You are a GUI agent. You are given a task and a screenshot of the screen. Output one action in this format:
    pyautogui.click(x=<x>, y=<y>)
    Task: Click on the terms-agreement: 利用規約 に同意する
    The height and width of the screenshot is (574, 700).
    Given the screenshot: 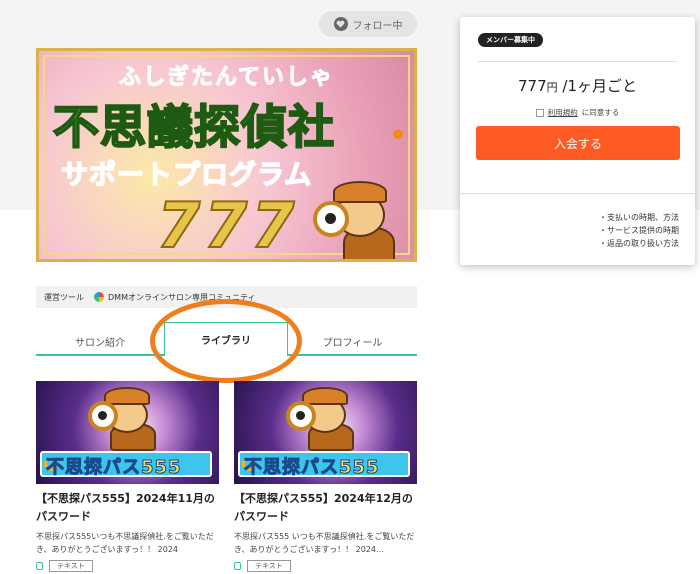 What is the action you would take?
    pyautogui.click(x=577, y=112)
    